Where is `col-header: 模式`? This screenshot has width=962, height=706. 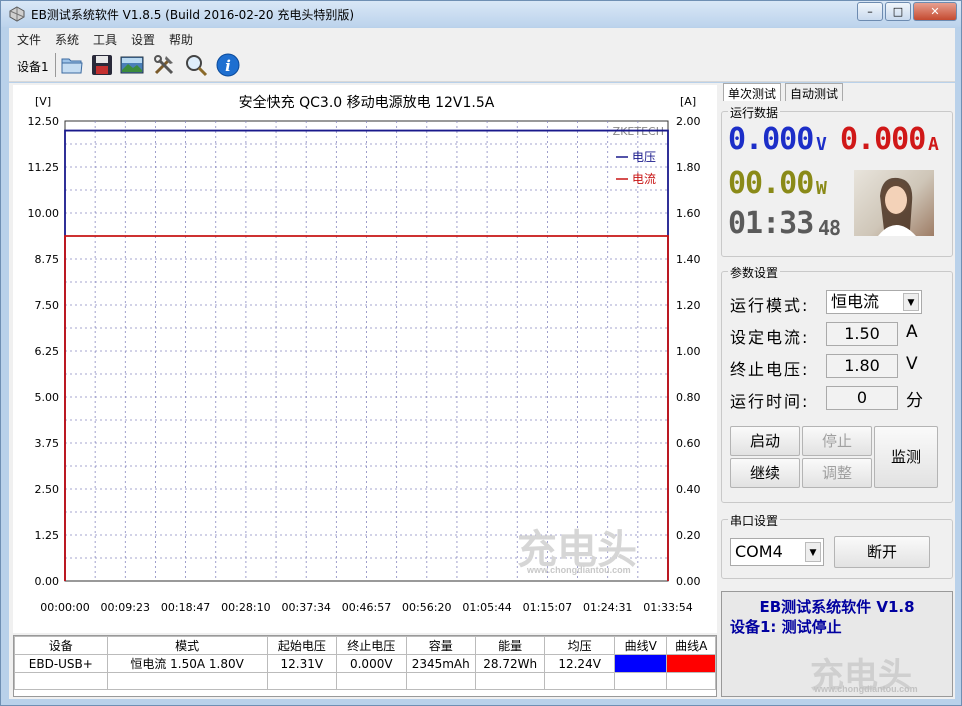
col-header: 模式 is located at coordinates (187, 645).